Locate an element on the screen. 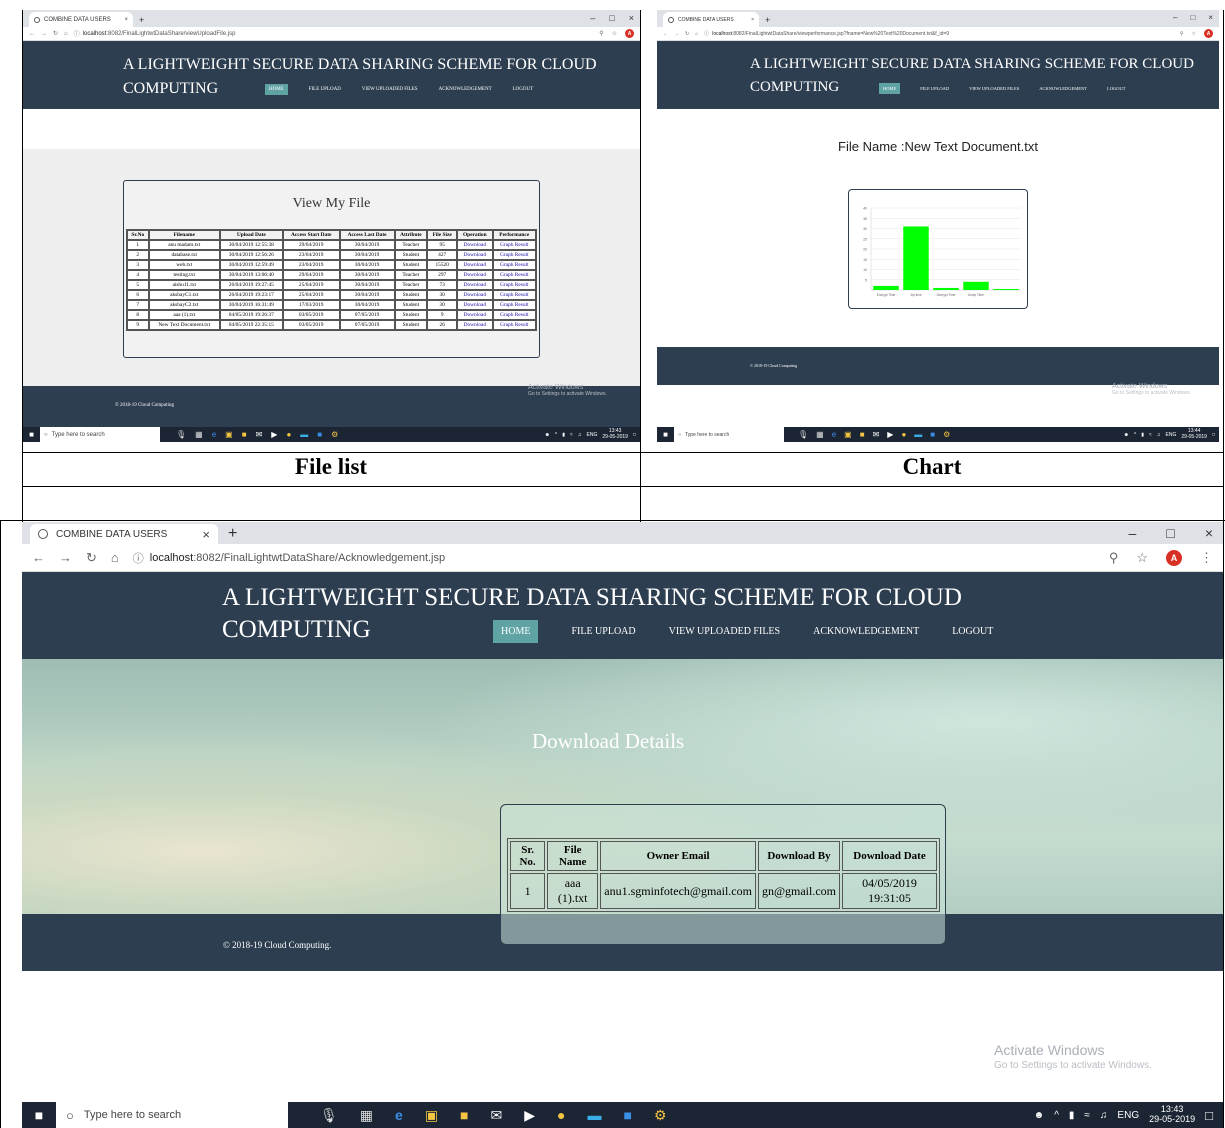  clock: 13:44 29-05-2019 is located at coordinates (1194, 434).